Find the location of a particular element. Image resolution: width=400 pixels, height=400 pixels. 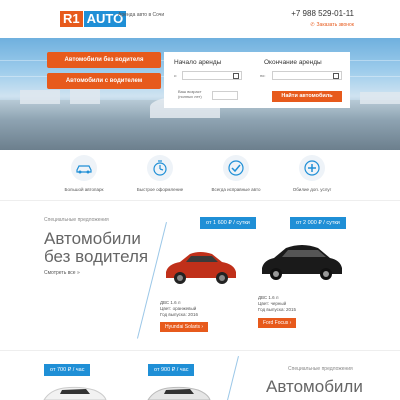

car-year: Год выпуска: 2015 is located at coordinates (277, 309).